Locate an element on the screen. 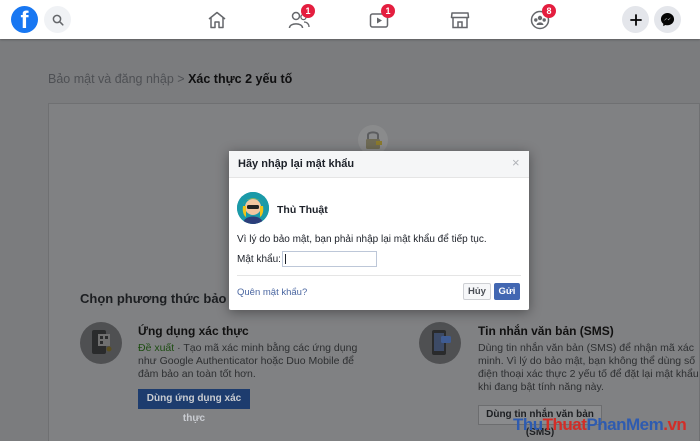  watch-badge: 1 is located at coordinates (388, 11).